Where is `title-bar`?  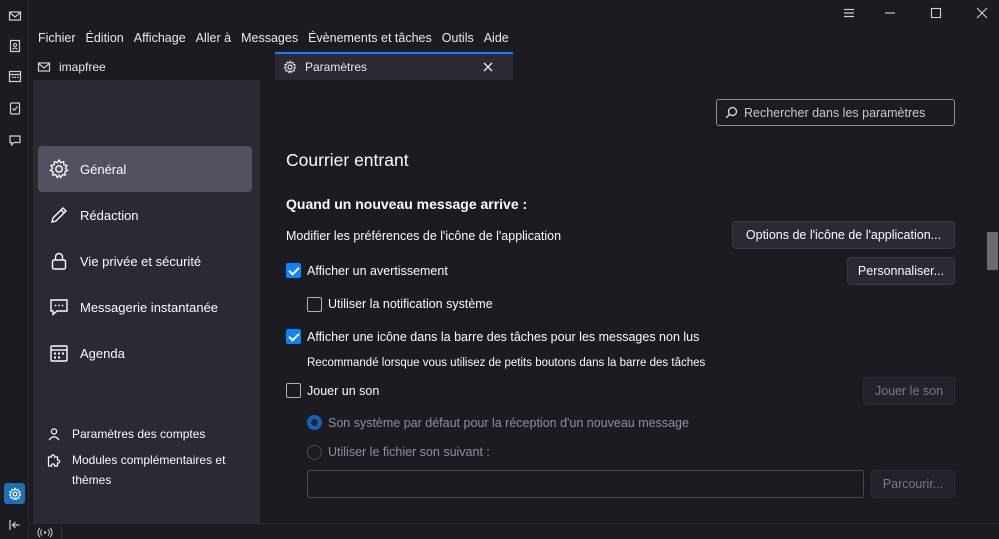 title-bar is located at coordinates (514, 13).